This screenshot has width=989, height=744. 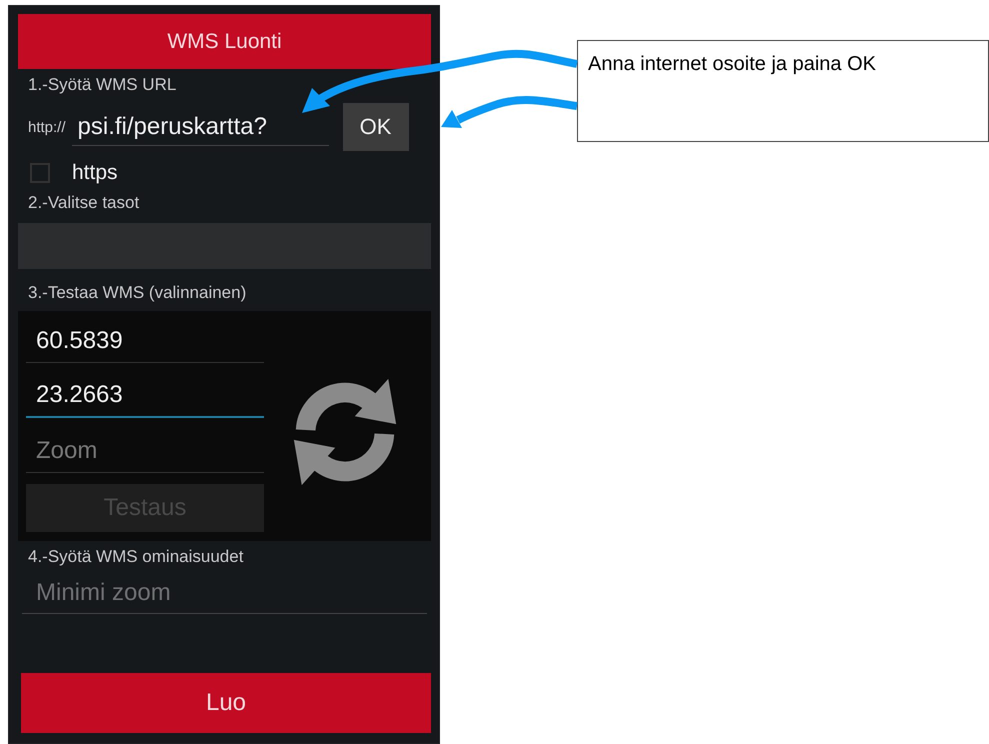 I want to click on create-button: Luo, so click(x=226, y=703).